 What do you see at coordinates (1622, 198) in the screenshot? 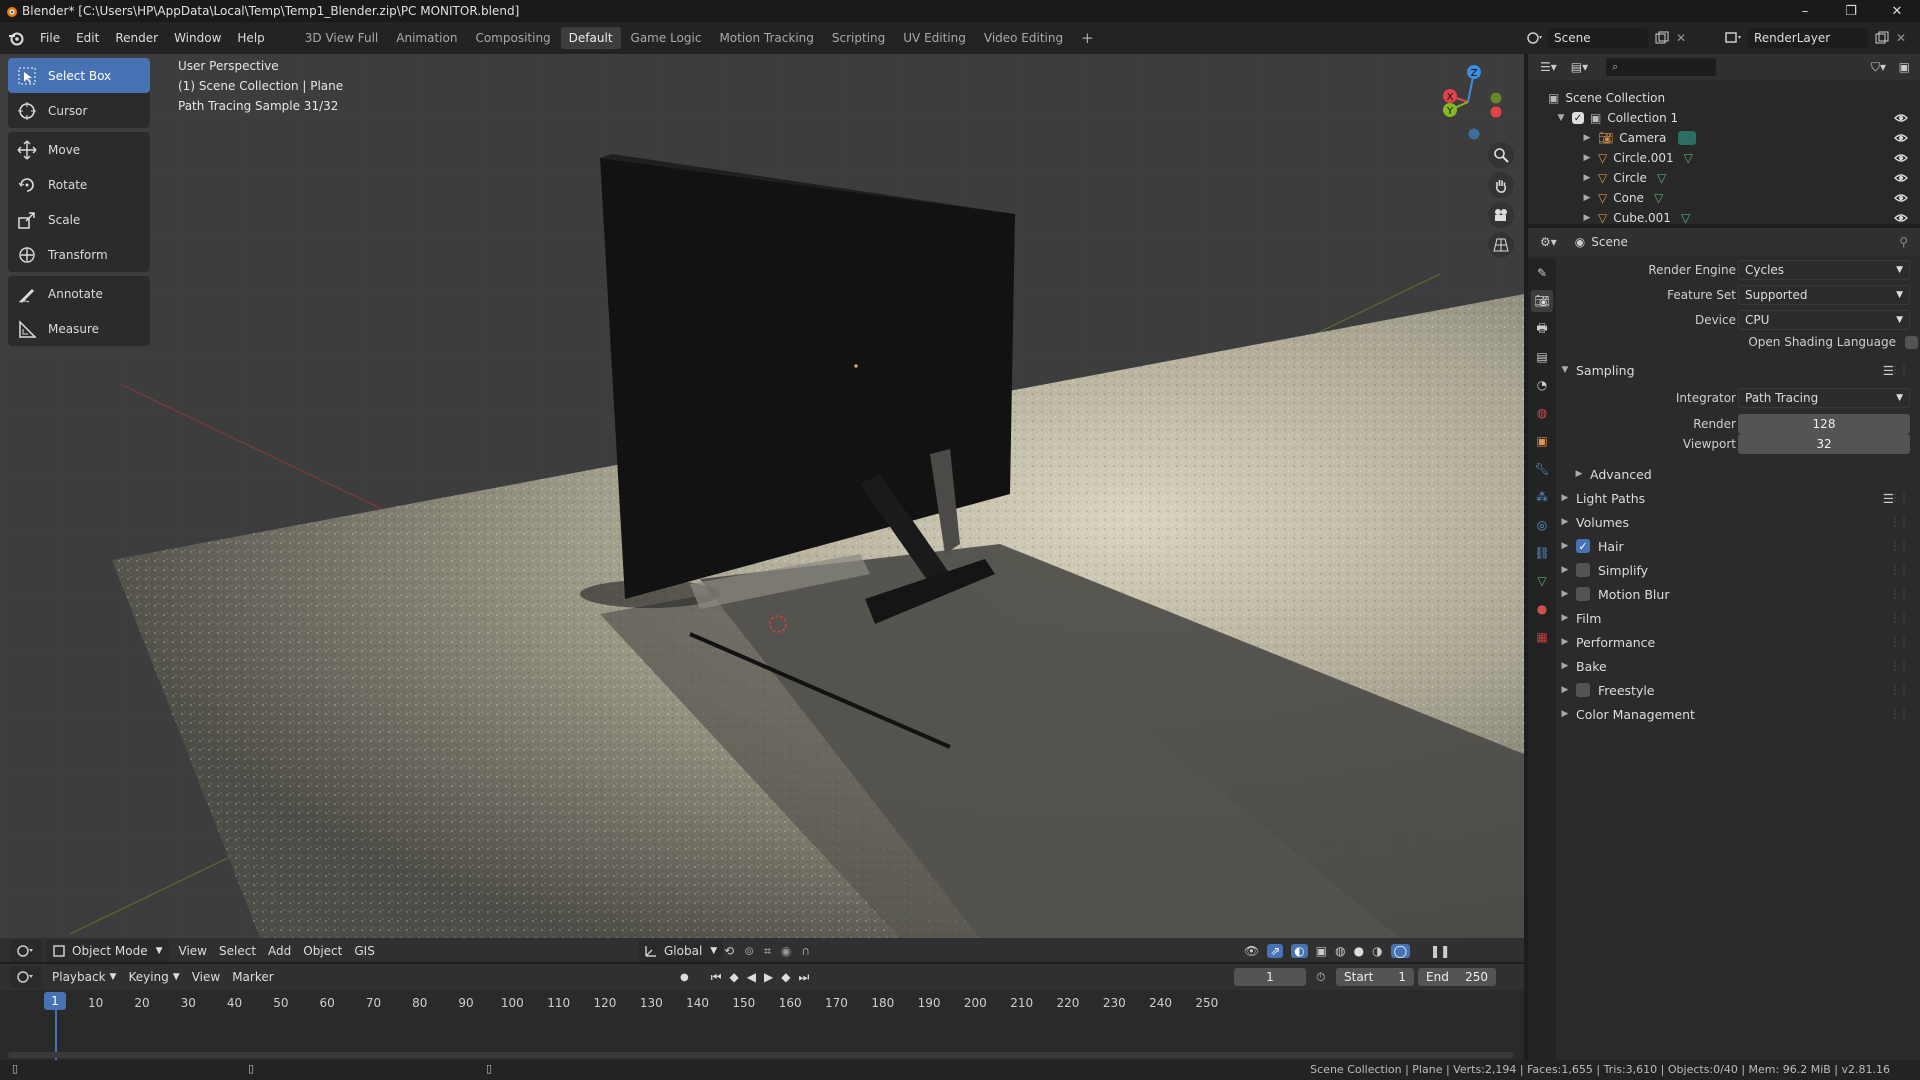
I see `outliner-item-cone: ▶ ▽ Cone ▽` at bounding box center [1622, 198].